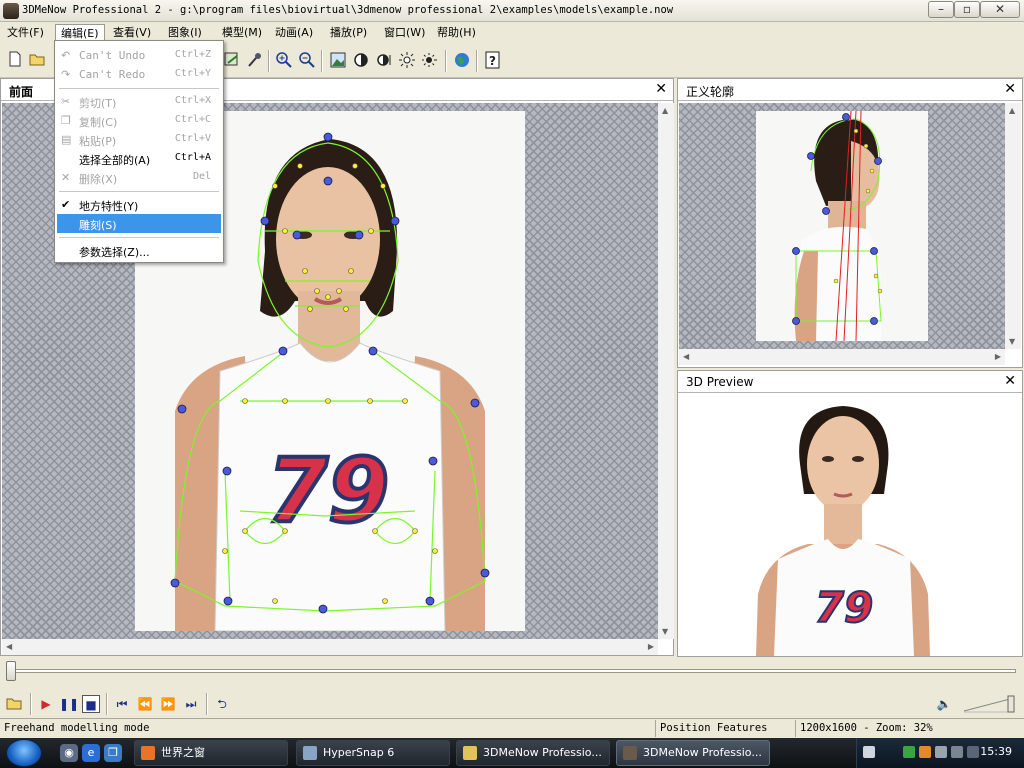  What do you see at coordinates (185, 32) in the screenshot?
I see `menu-image: 图象(I)` at bounding box center [185, 32].